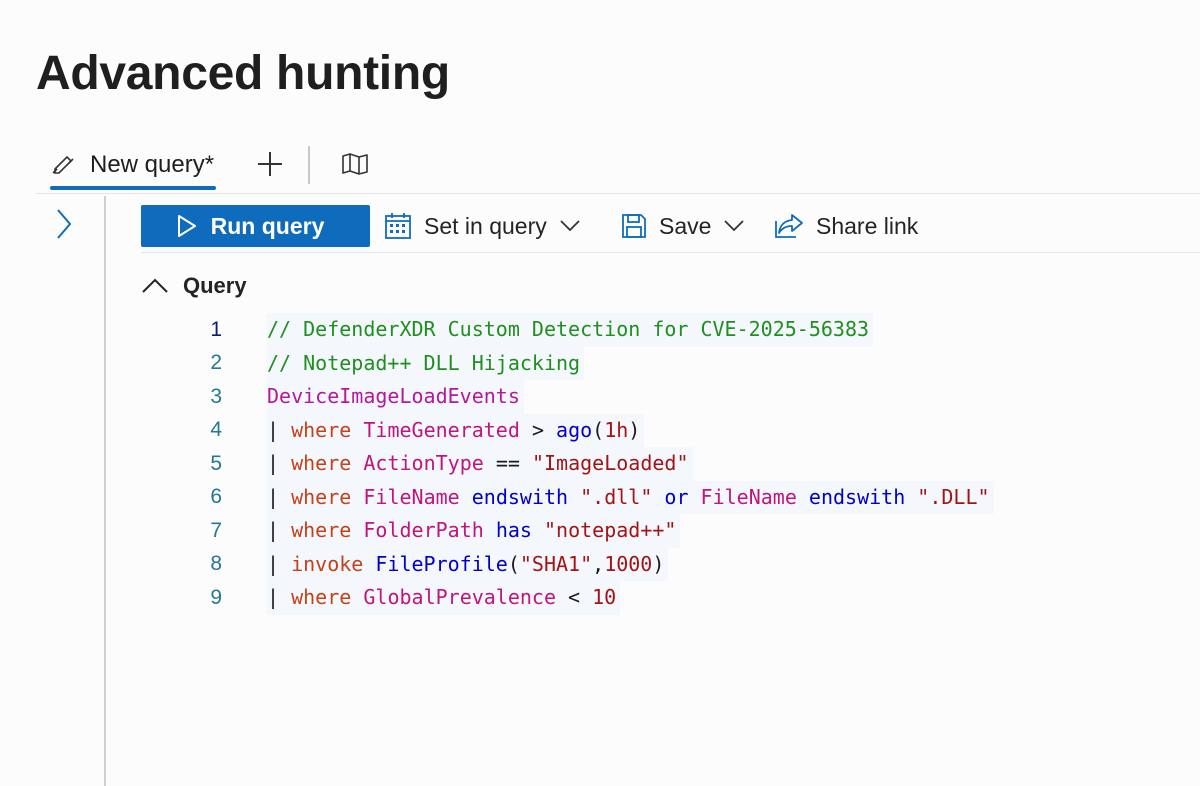 This screenshot has height=786, width=1200. Describe the element at coordinates (789, 226) in the screenshot. I see `share-icon` at that location.